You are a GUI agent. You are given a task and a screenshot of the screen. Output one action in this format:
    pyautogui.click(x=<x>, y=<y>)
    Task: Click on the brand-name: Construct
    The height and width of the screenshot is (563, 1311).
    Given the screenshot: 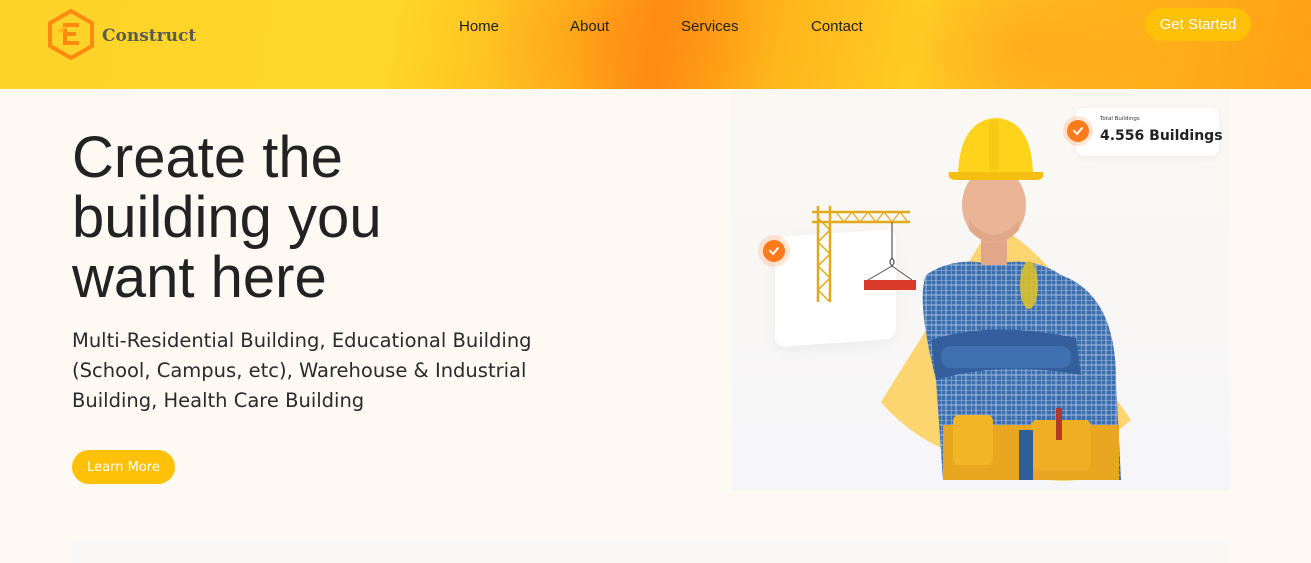 What is the action you would take?
    pyautogui.click(x=149, y=36)
    